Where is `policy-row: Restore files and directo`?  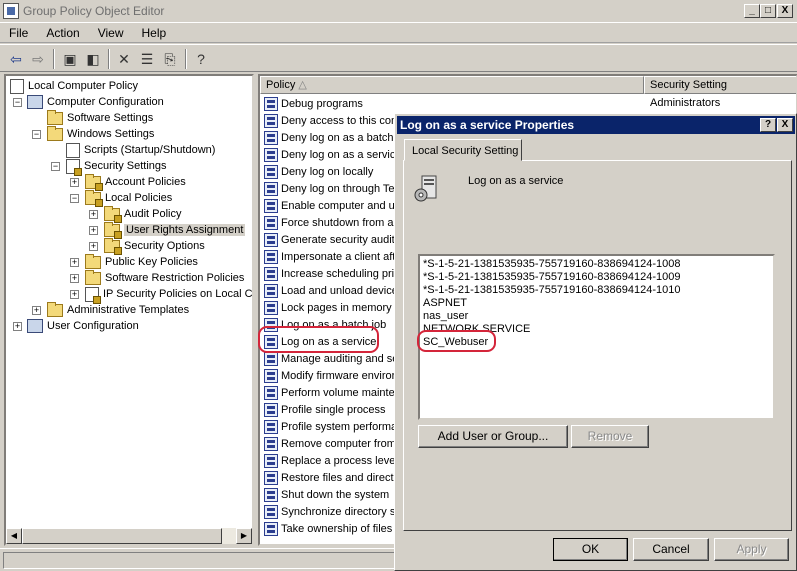
policy-row: Restore files and directo is located at coordinates (332, 477).